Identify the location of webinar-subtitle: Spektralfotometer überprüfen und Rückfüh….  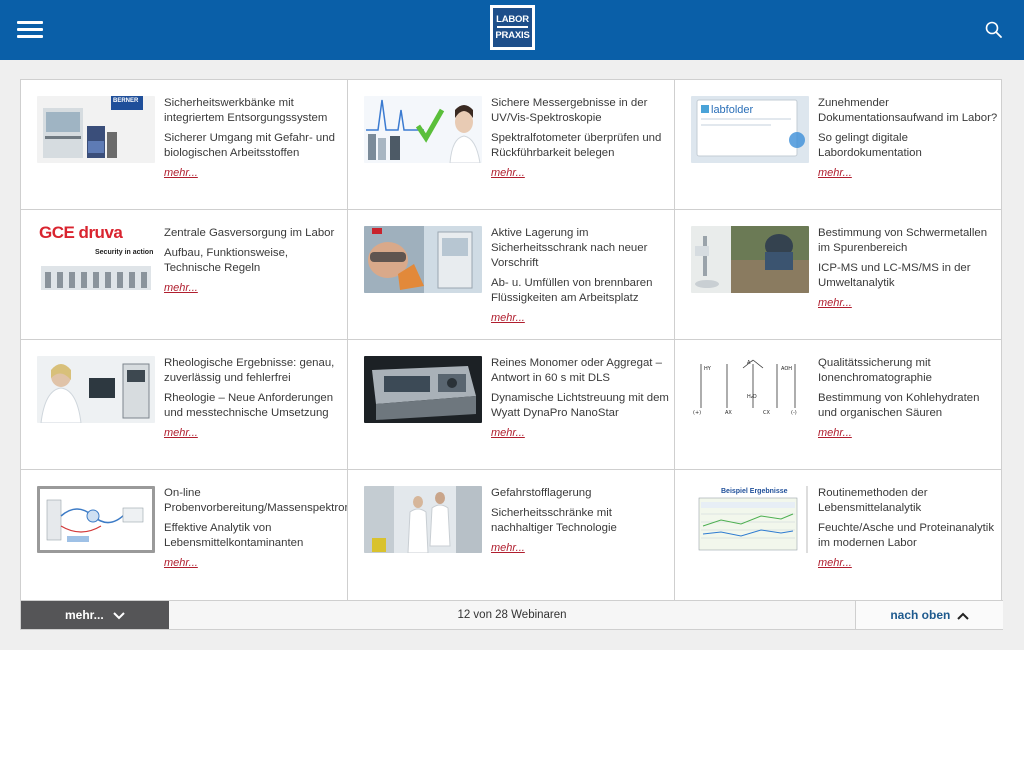
(576, 145).